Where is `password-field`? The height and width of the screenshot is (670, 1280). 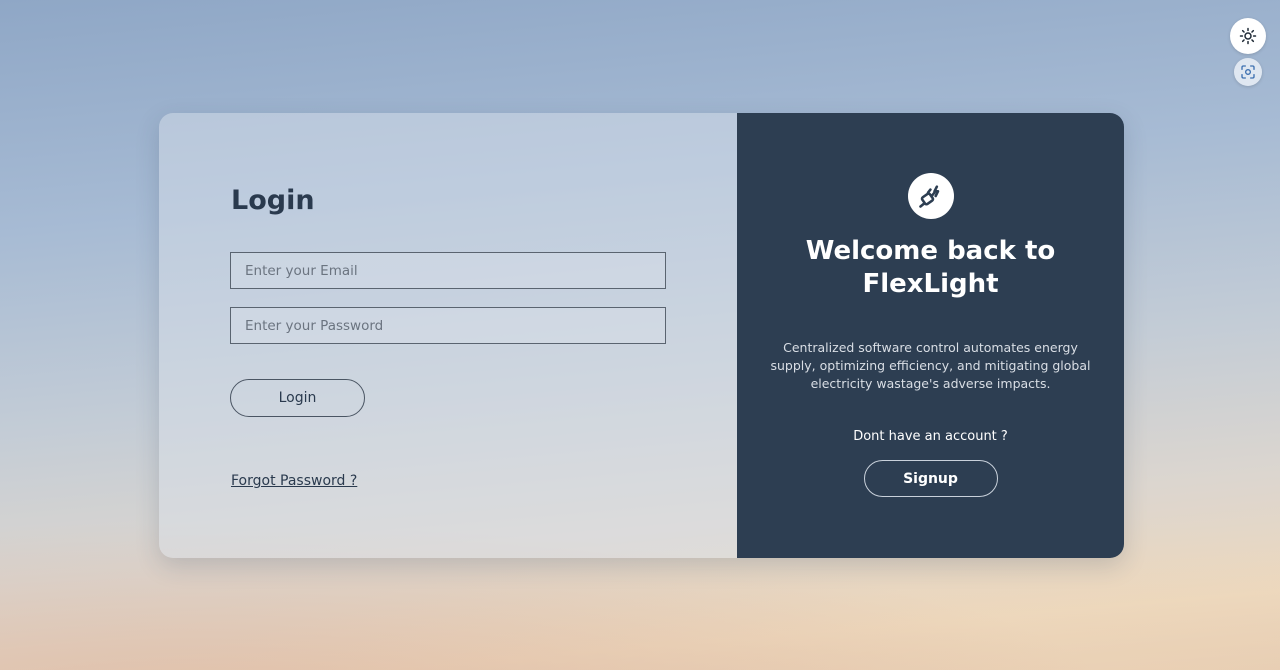
password-field is located at coordinates (448, 325).